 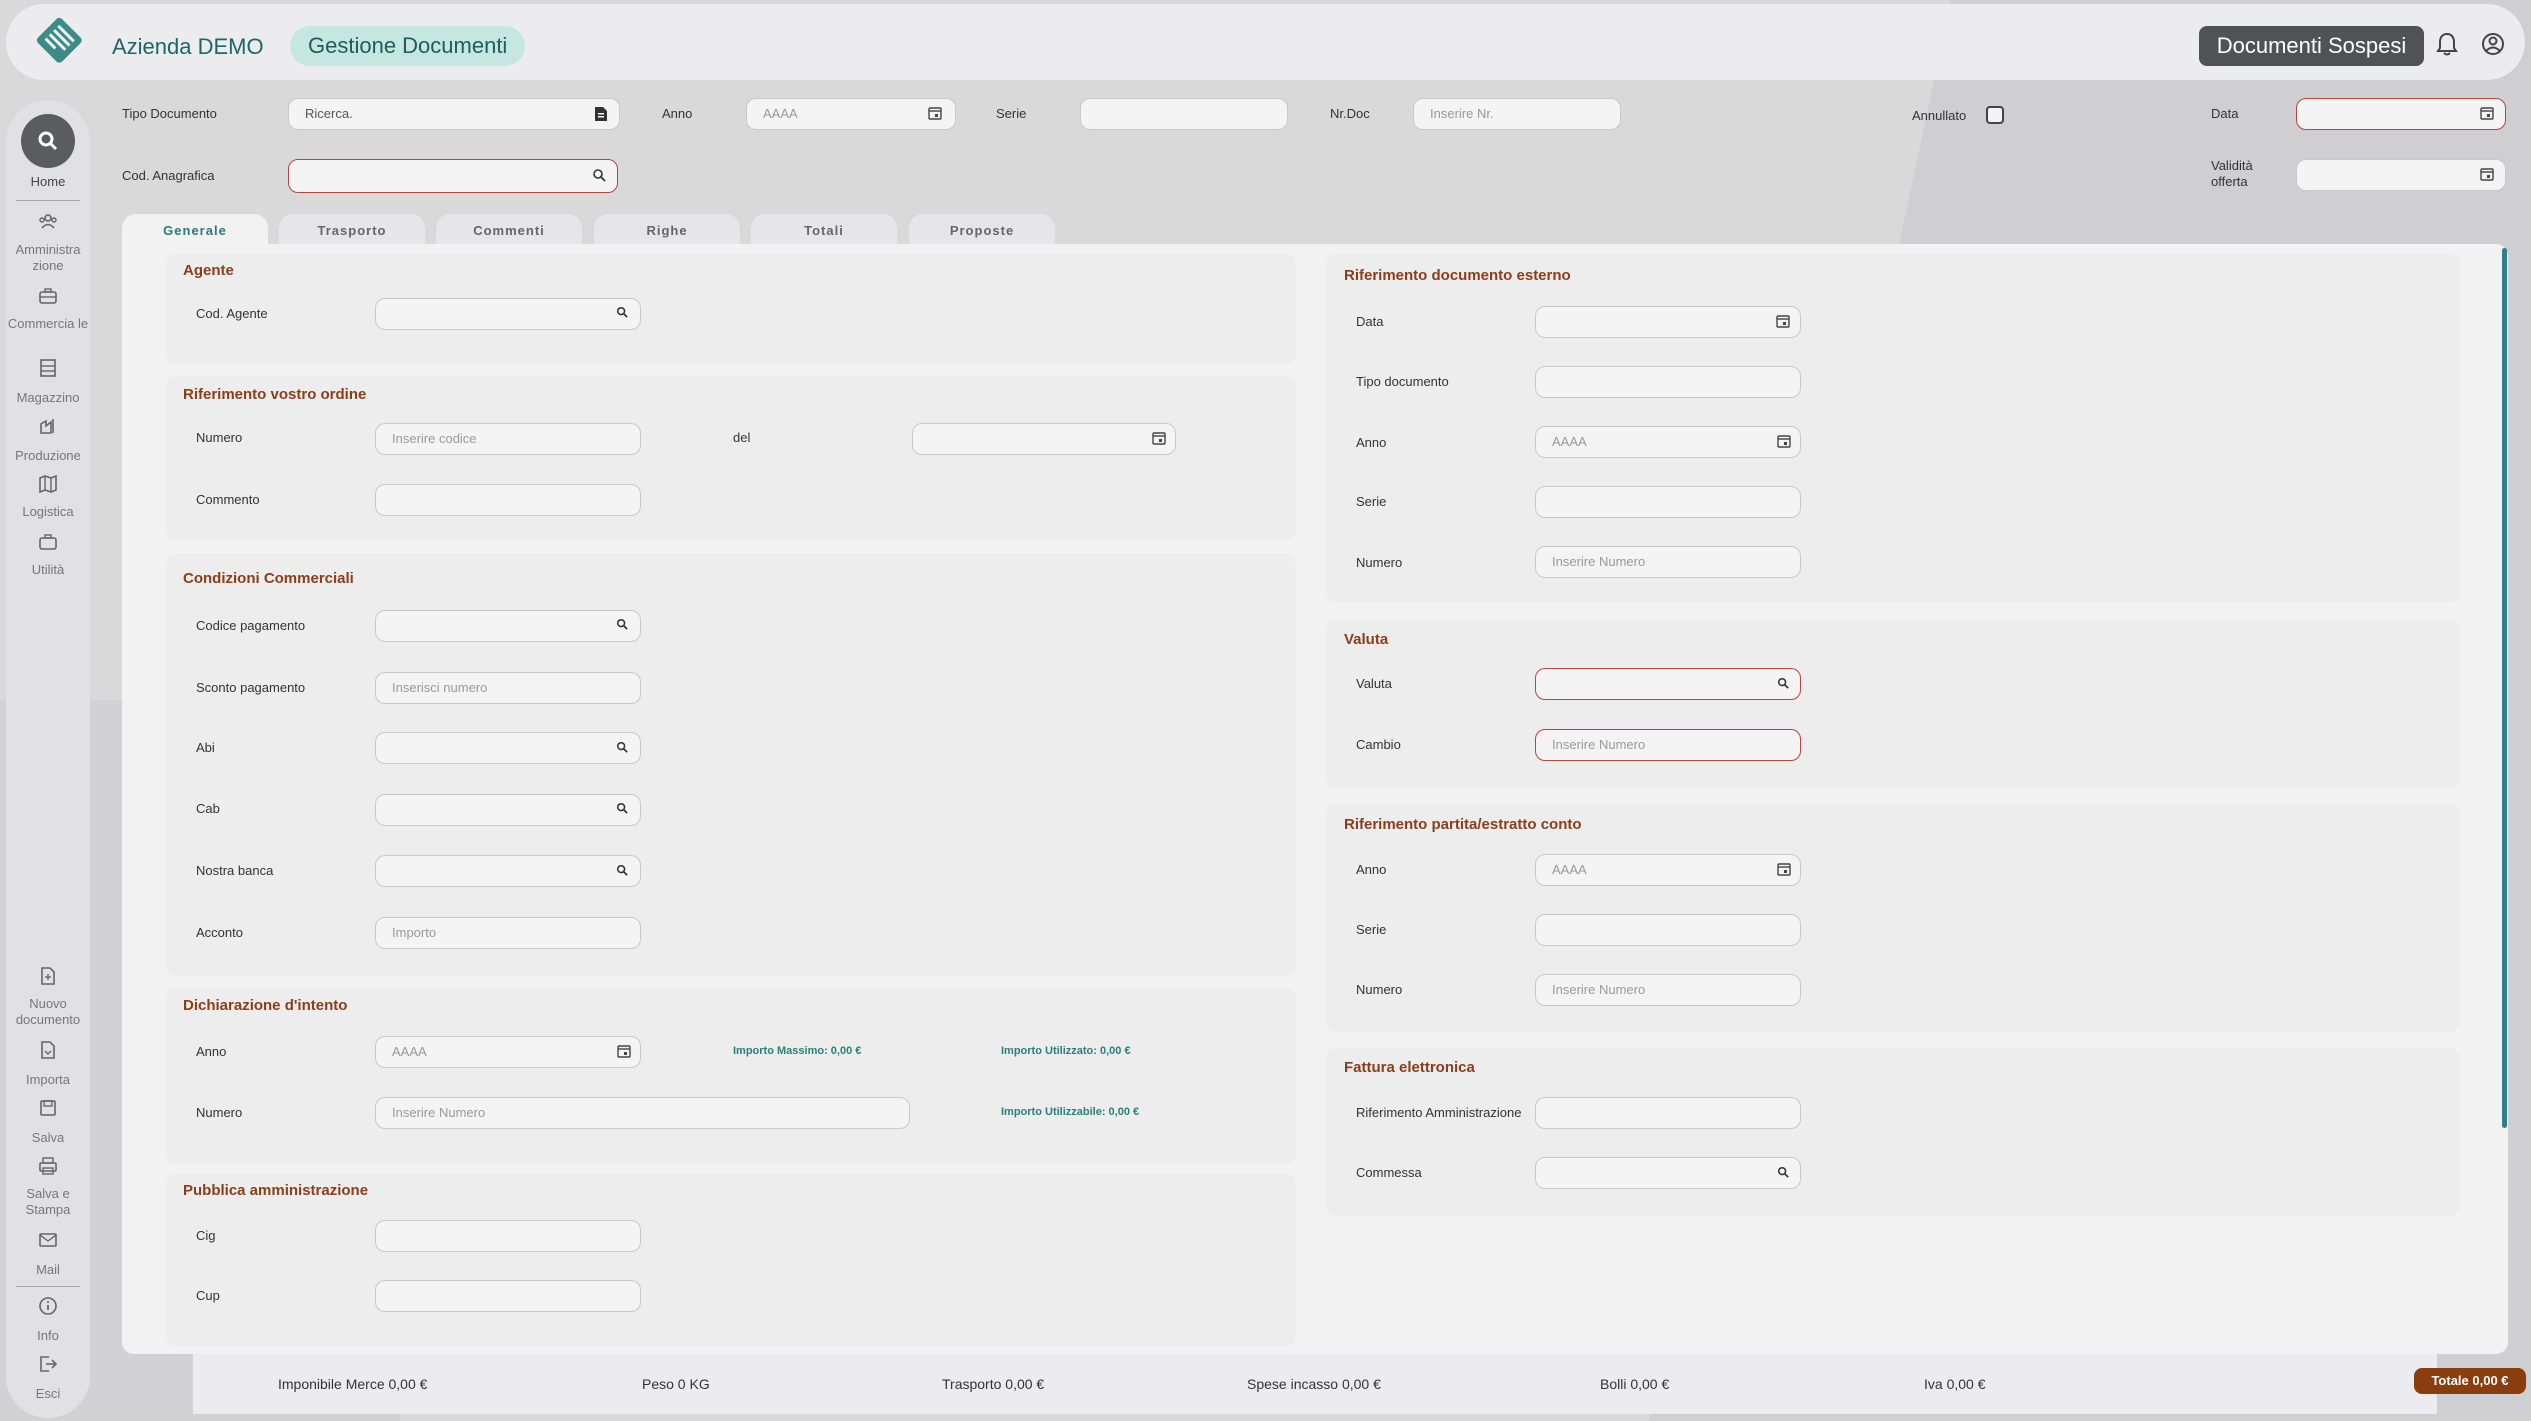 I want to click on tab-proposte: Proposte, so click(x=982, y=230).